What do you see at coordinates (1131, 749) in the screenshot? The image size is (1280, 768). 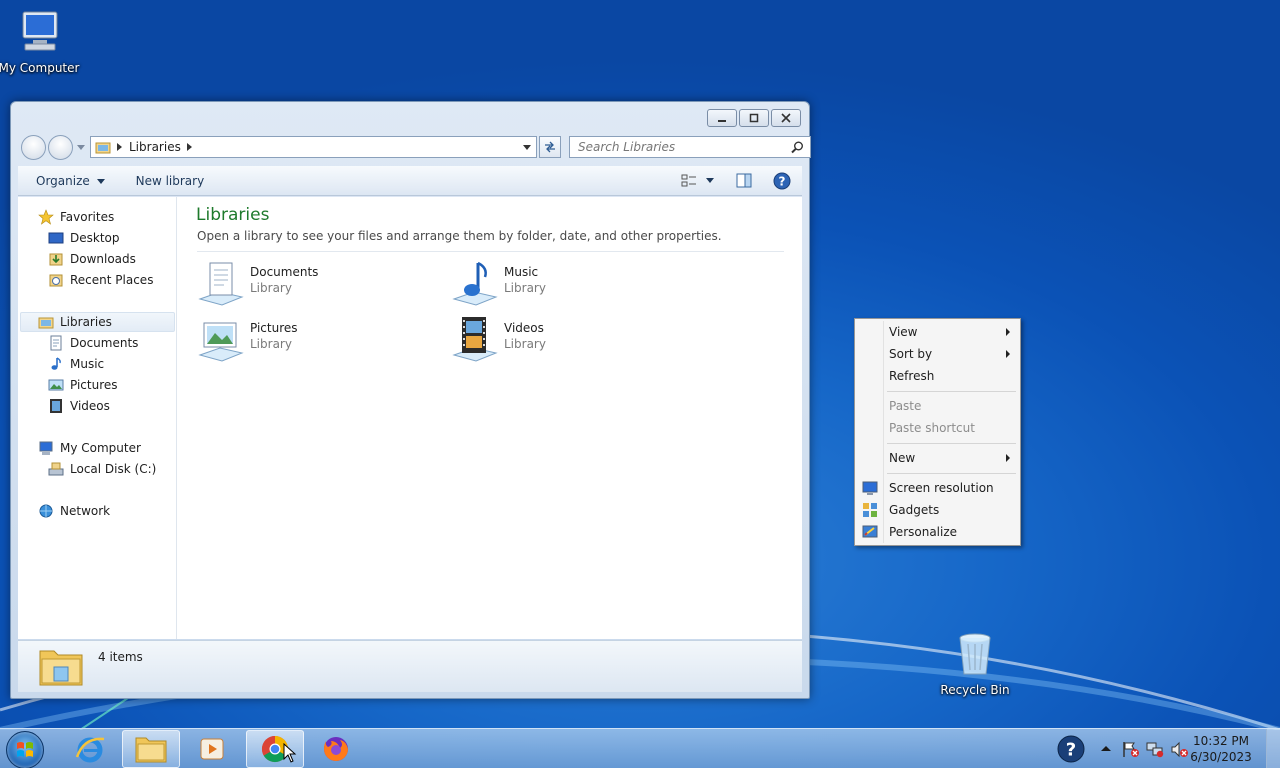 I see `action-center-icon` at bounding box center [1131, 749].